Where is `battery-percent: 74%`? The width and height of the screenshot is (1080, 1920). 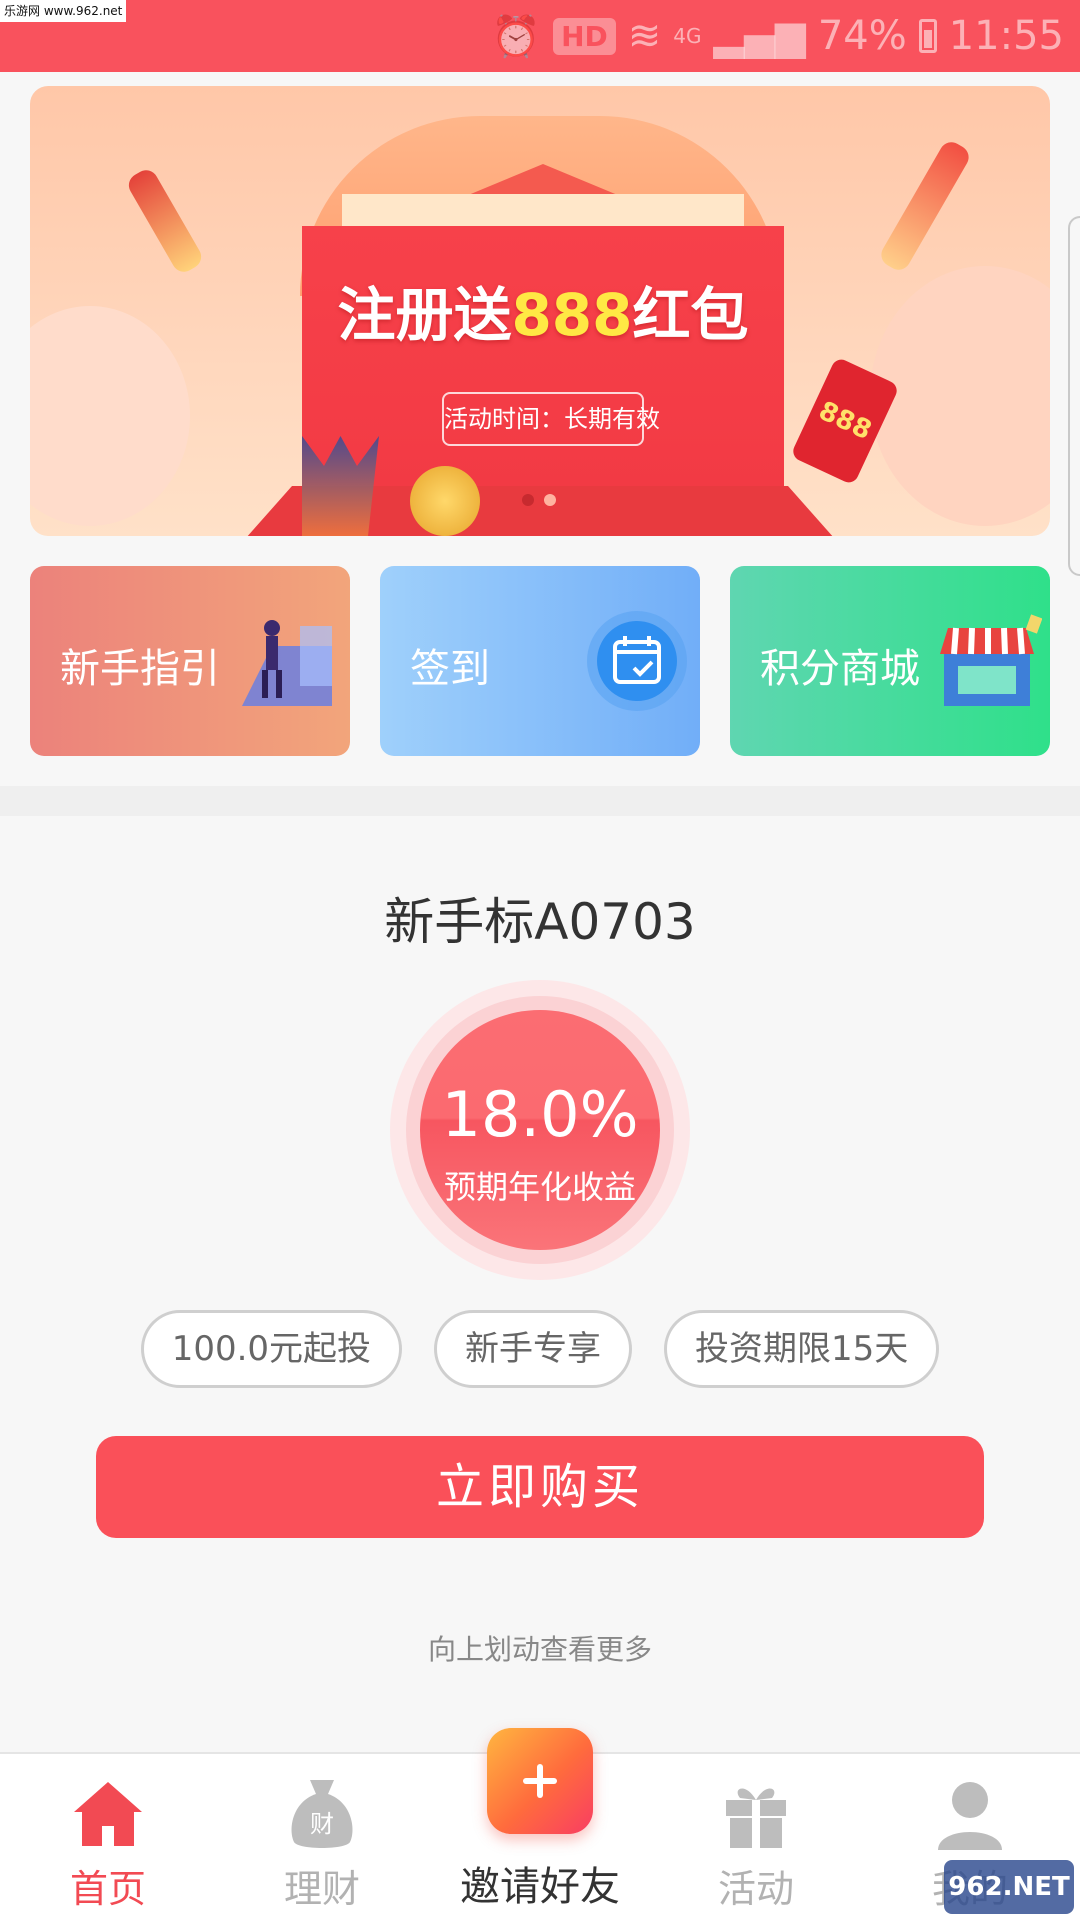 battery-percent: 74% is located at coordinates (862, 36).